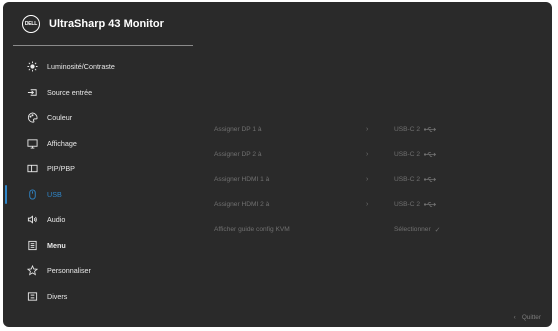 The width and height of the screenshot is (558, 331). What do you see at coordinates (60, 118) in the screenshot?
I see `sidebar-item-label: Couleur` at bounding box center [60, 118].